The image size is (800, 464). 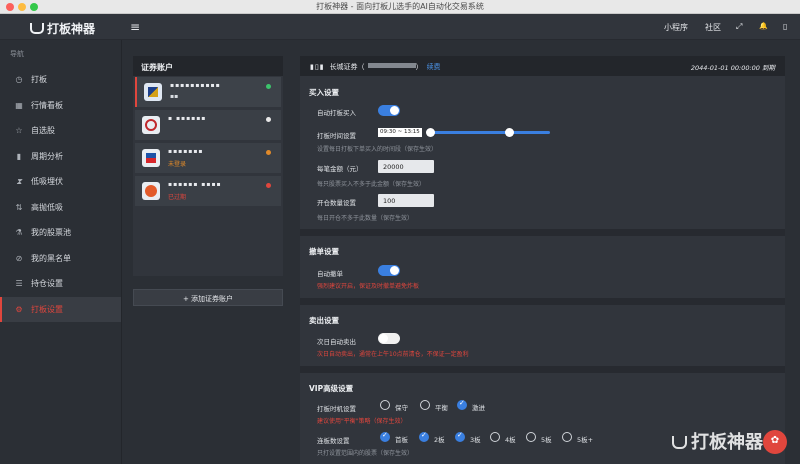 I want to click on board-5plus-checkbox, so click(x=567, y=437).